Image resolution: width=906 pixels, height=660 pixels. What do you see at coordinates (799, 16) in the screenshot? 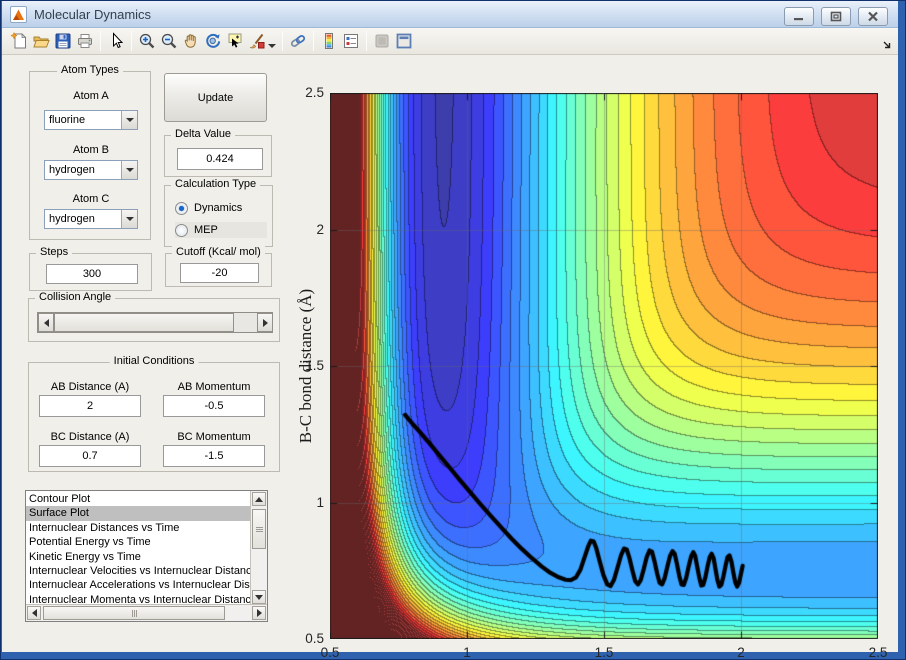
I see `minimize-button` at bounding box center [799, 16].